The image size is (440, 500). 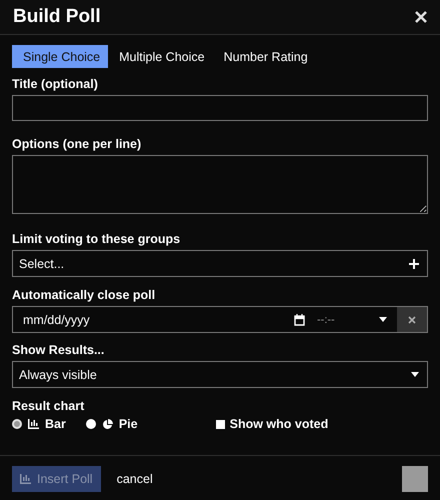 I want to click on cancel-link: cancel, so click(x=134, y=479).